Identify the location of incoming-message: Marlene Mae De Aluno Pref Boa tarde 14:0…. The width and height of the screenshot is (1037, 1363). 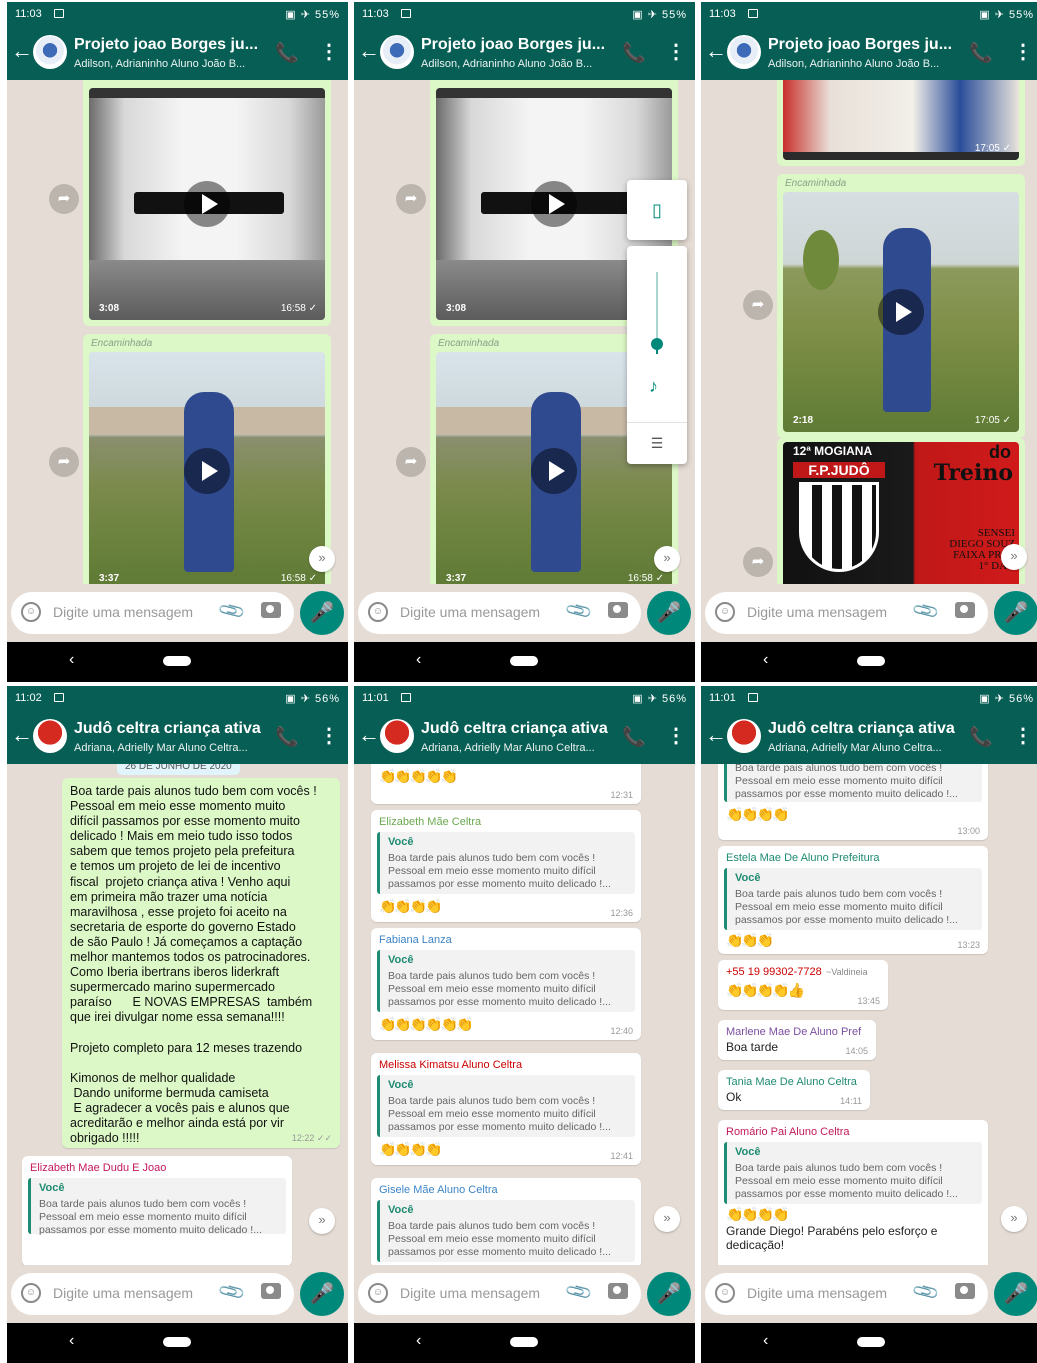
(797, 1040).